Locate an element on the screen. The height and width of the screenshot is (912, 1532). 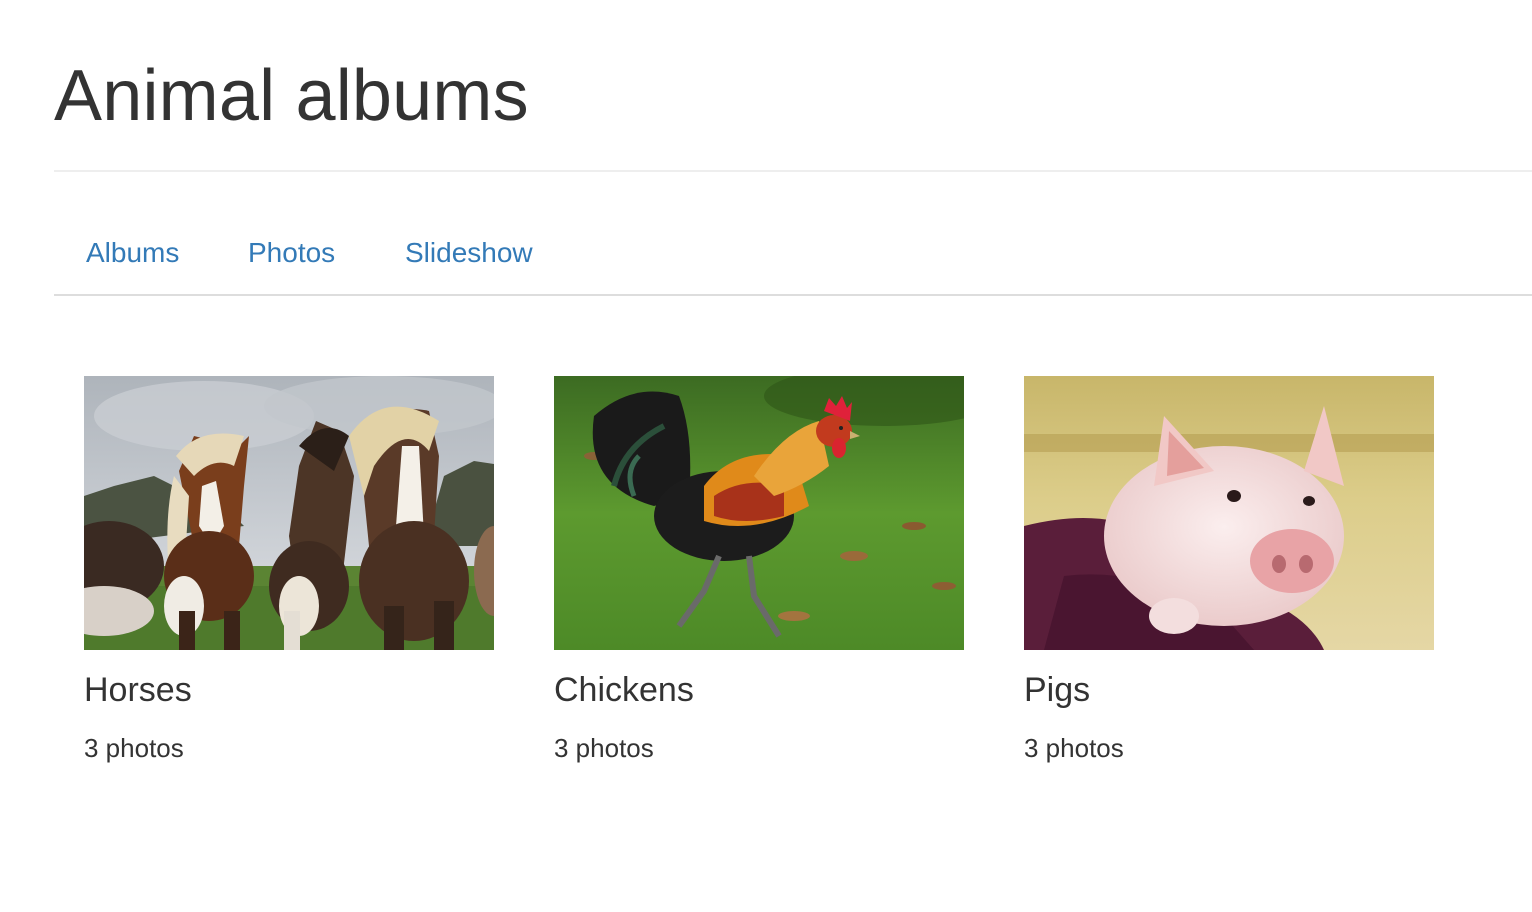
album-thumbnail-chickens is located at coordinates (759, 513).